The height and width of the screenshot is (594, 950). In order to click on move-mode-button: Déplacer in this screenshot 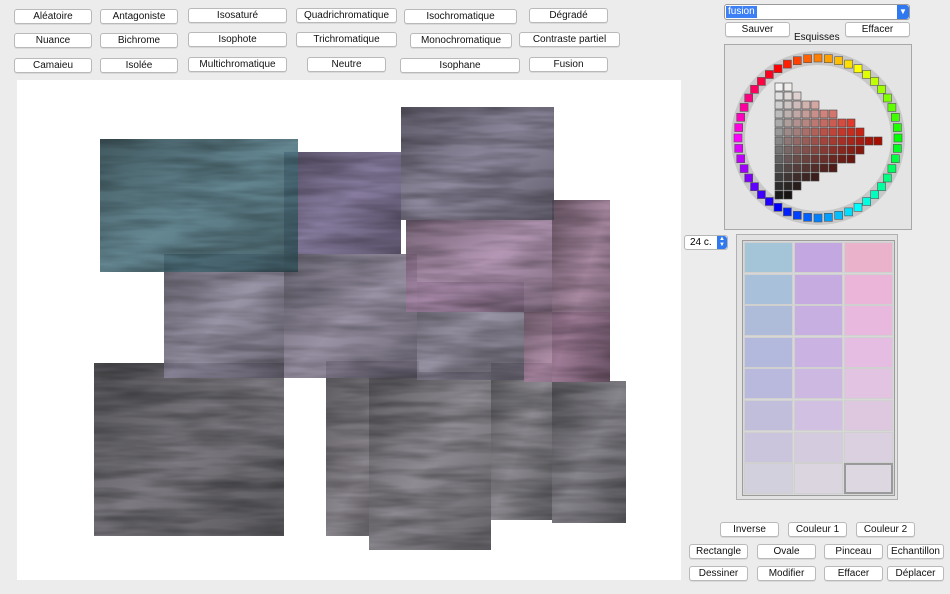, I will do `click(915, 573)`.